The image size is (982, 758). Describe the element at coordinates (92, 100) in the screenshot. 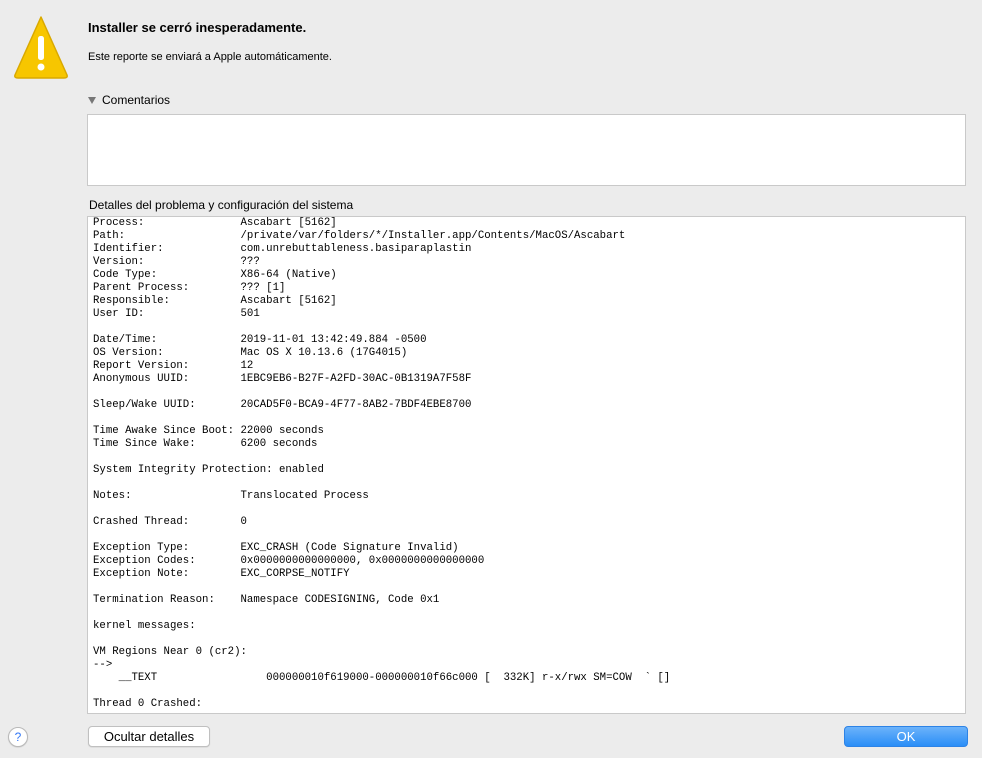

I see `disclosure-triangle-icon` at that location.